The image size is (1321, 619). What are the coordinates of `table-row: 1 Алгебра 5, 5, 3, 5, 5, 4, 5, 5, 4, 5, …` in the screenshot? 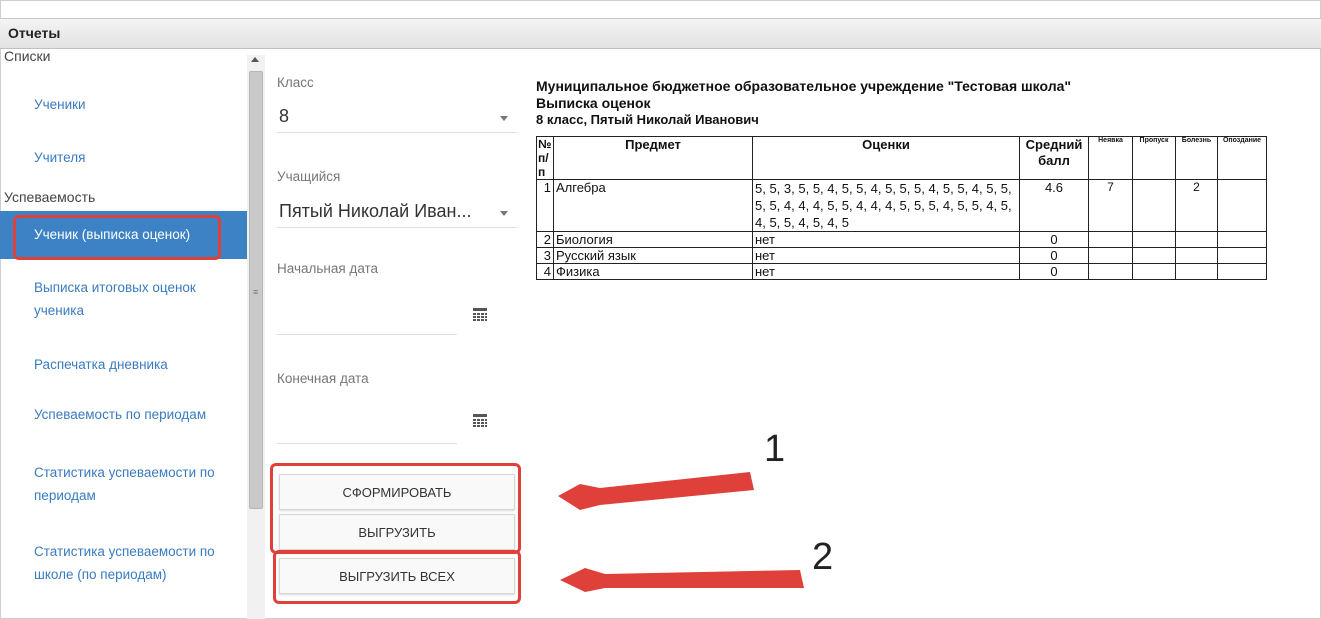 It's located at (901, 205).